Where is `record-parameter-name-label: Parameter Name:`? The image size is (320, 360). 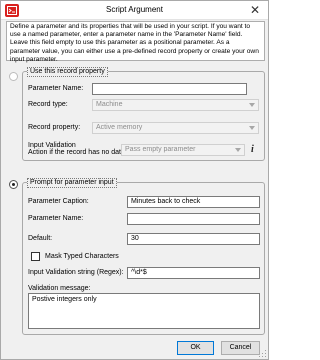 record-parameter-name-label: Parameter Name: is located at coordinates (56, 88).